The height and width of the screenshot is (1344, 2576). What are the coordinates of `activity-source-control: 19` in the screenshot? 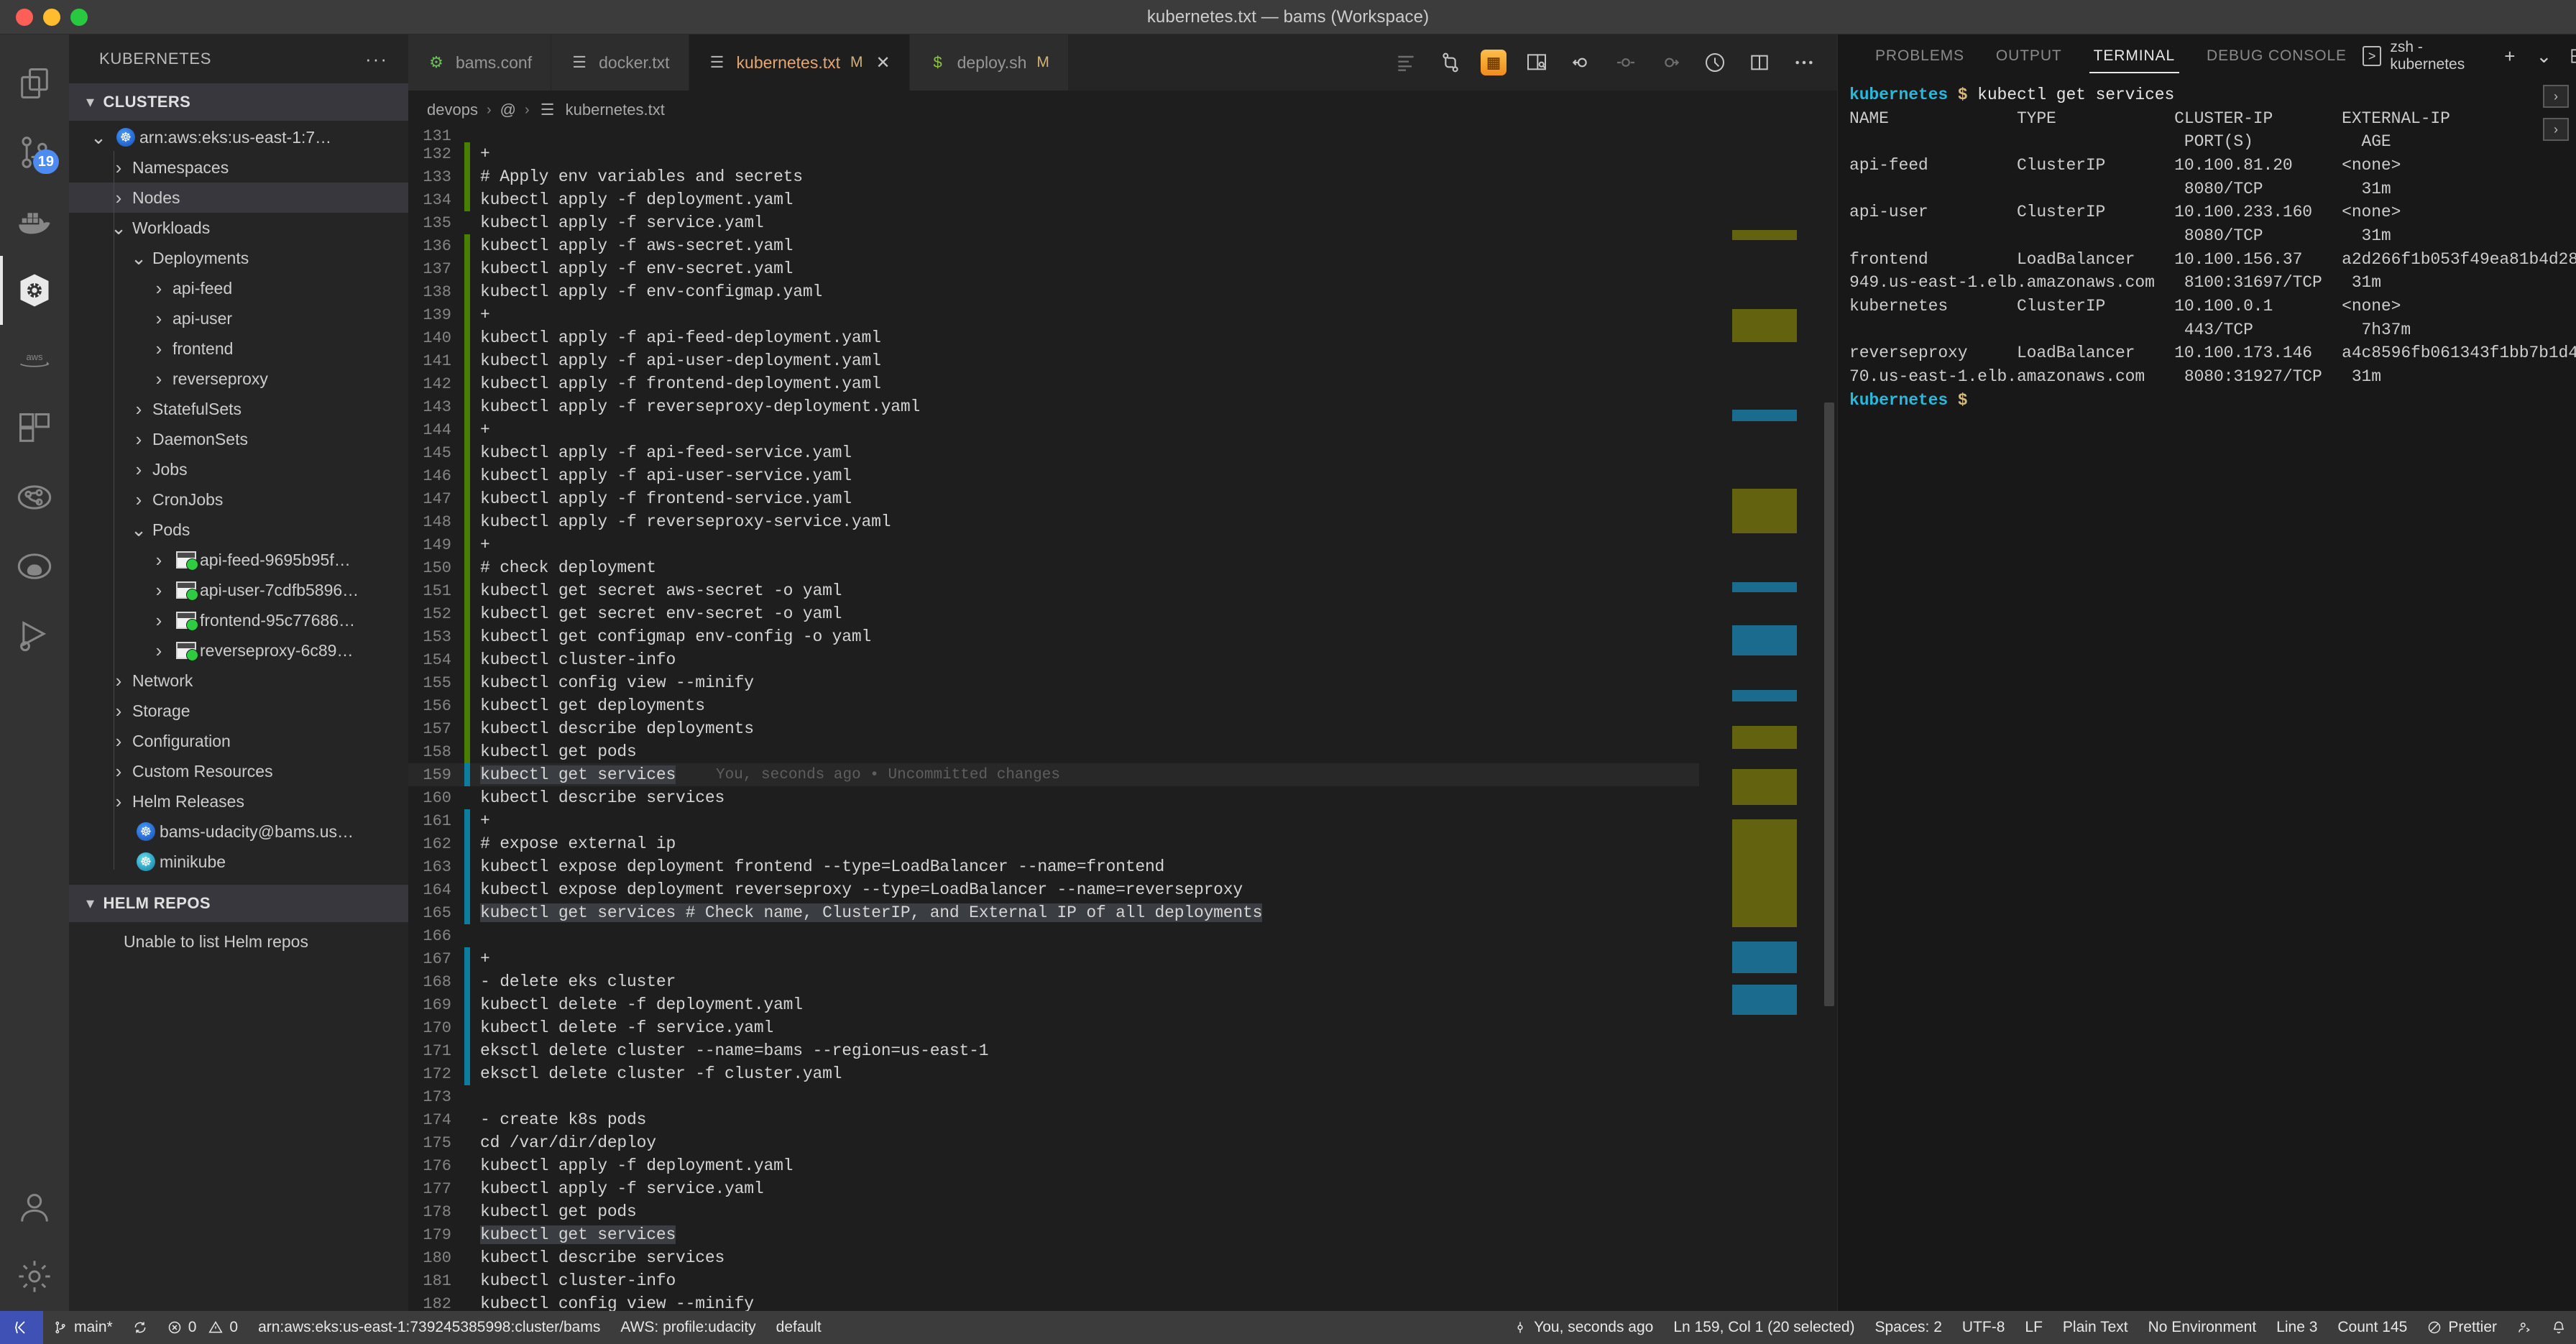 It's located at (34, 152).